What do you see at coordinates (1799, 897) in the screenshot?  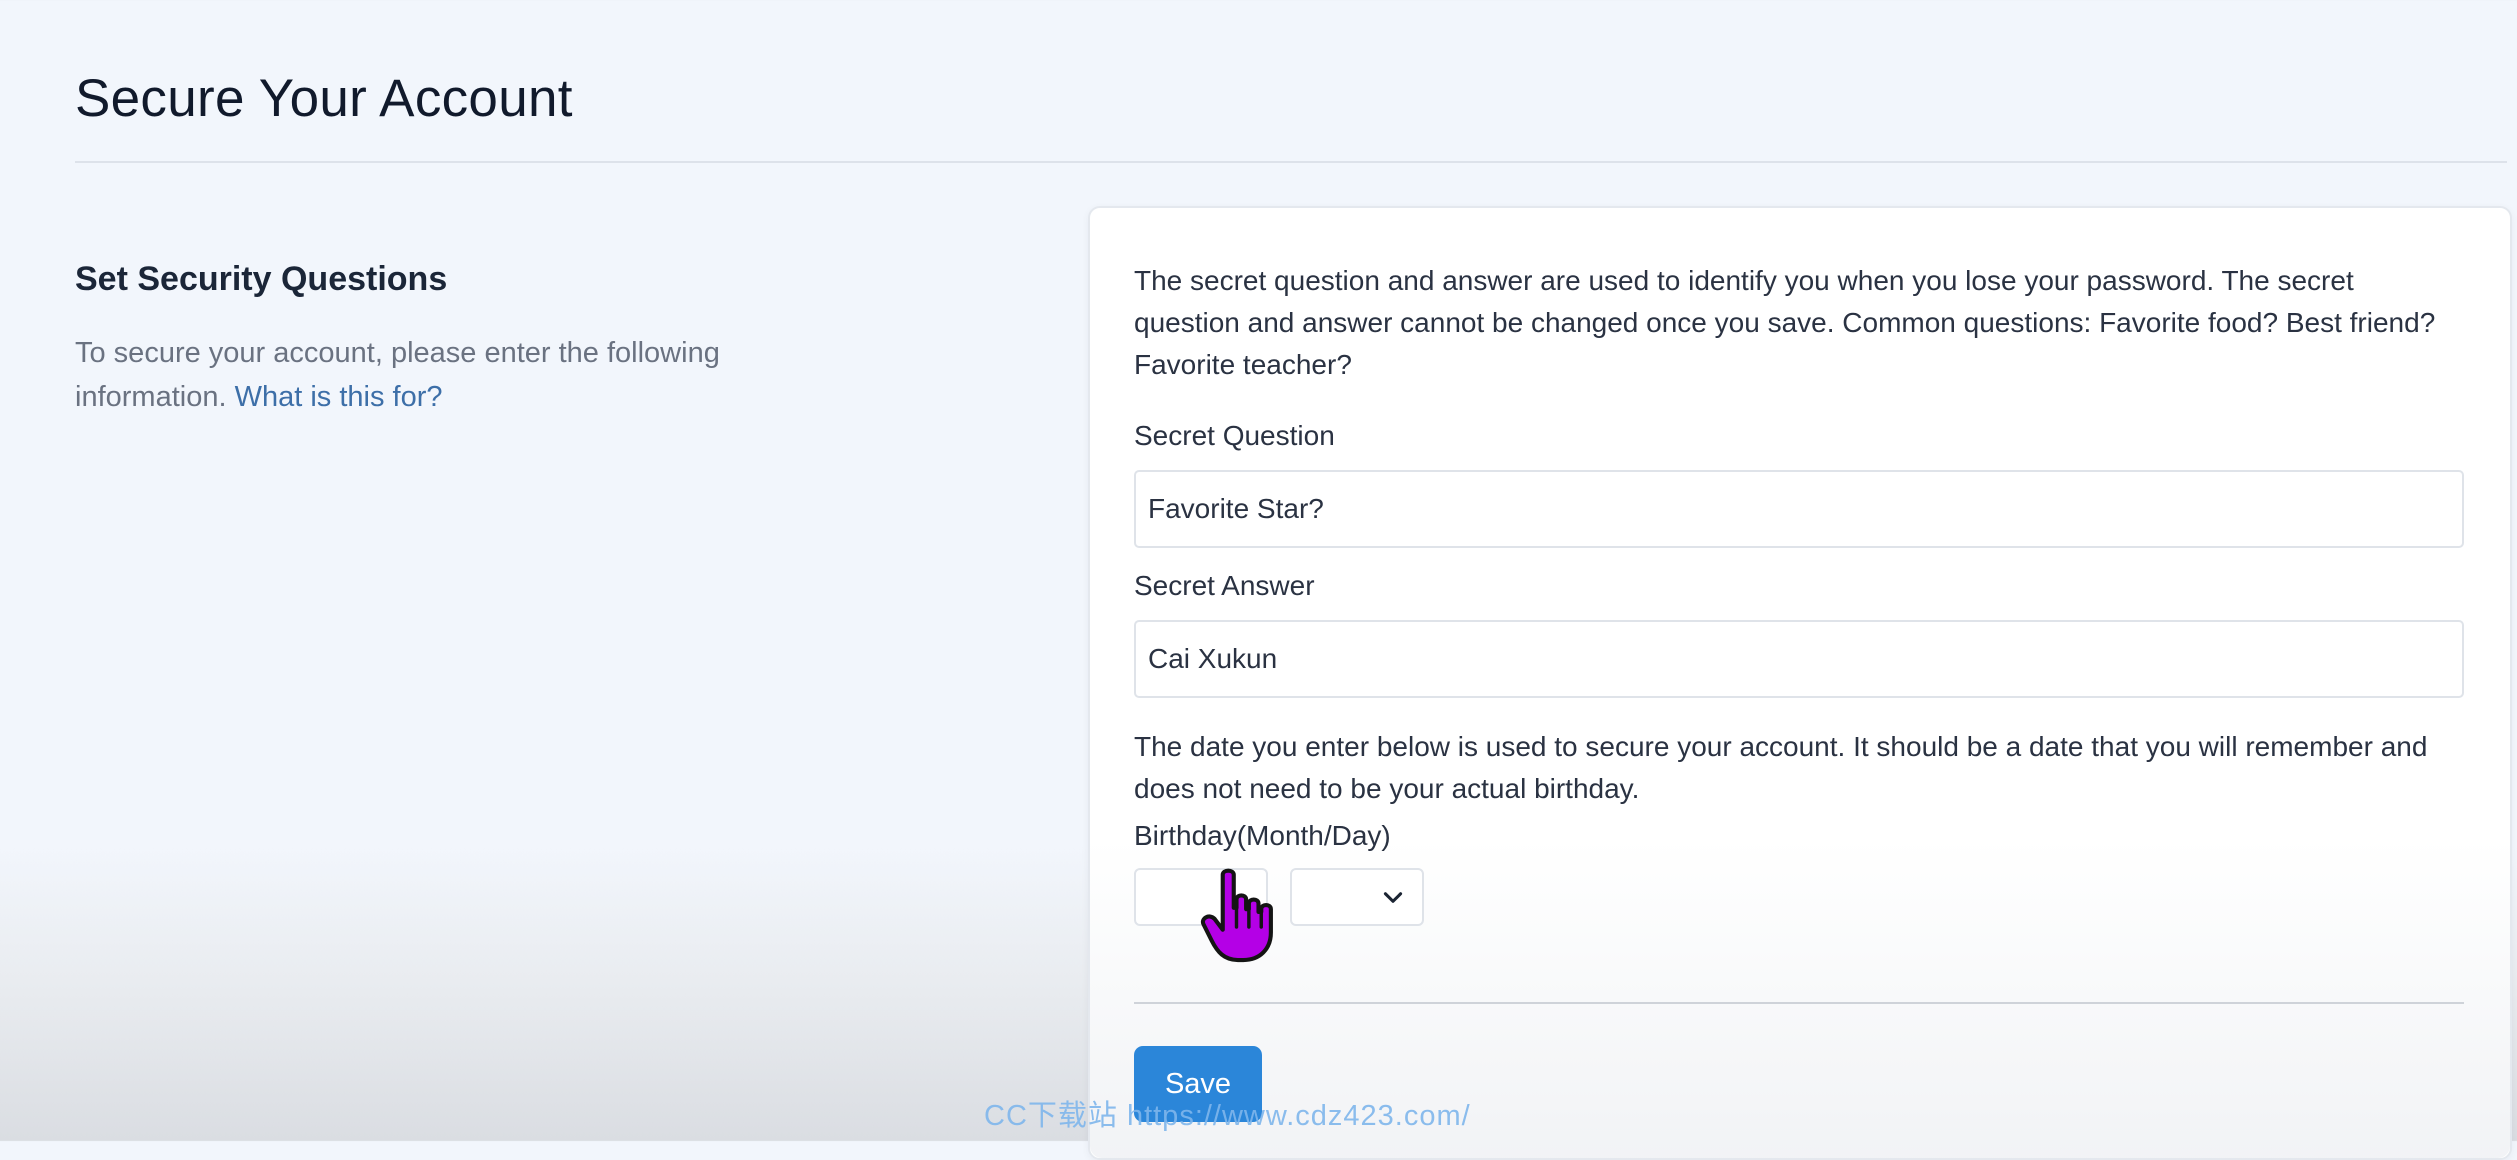 I see `birthday-selectors` at bounding box center [1799, 897].